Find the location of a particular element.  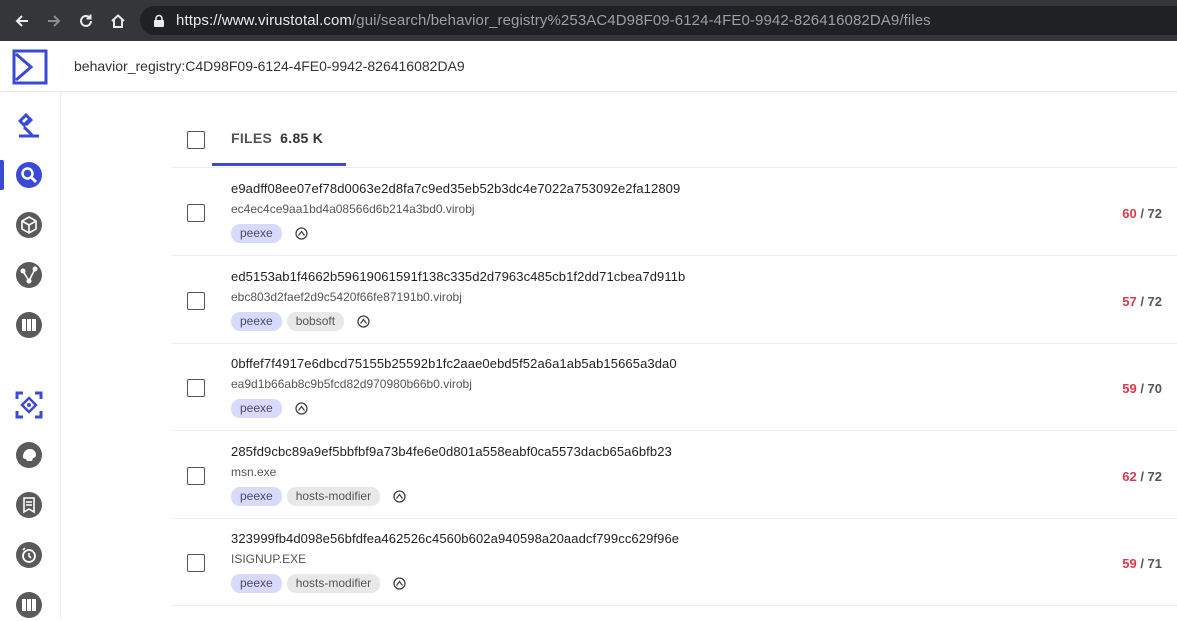

retrohunt-icon is located at coordinates (29, 555).